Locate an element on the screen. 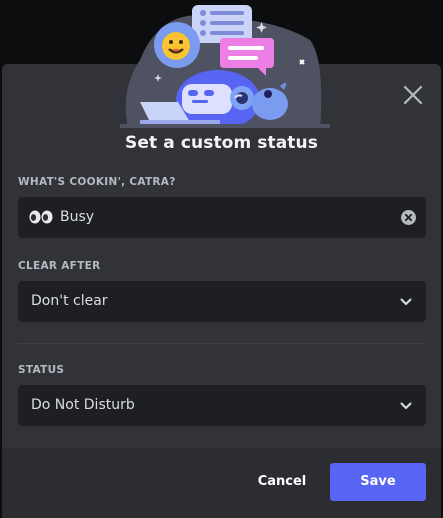  status-select: Do Not Disturb is located at coordinates (222, 405).